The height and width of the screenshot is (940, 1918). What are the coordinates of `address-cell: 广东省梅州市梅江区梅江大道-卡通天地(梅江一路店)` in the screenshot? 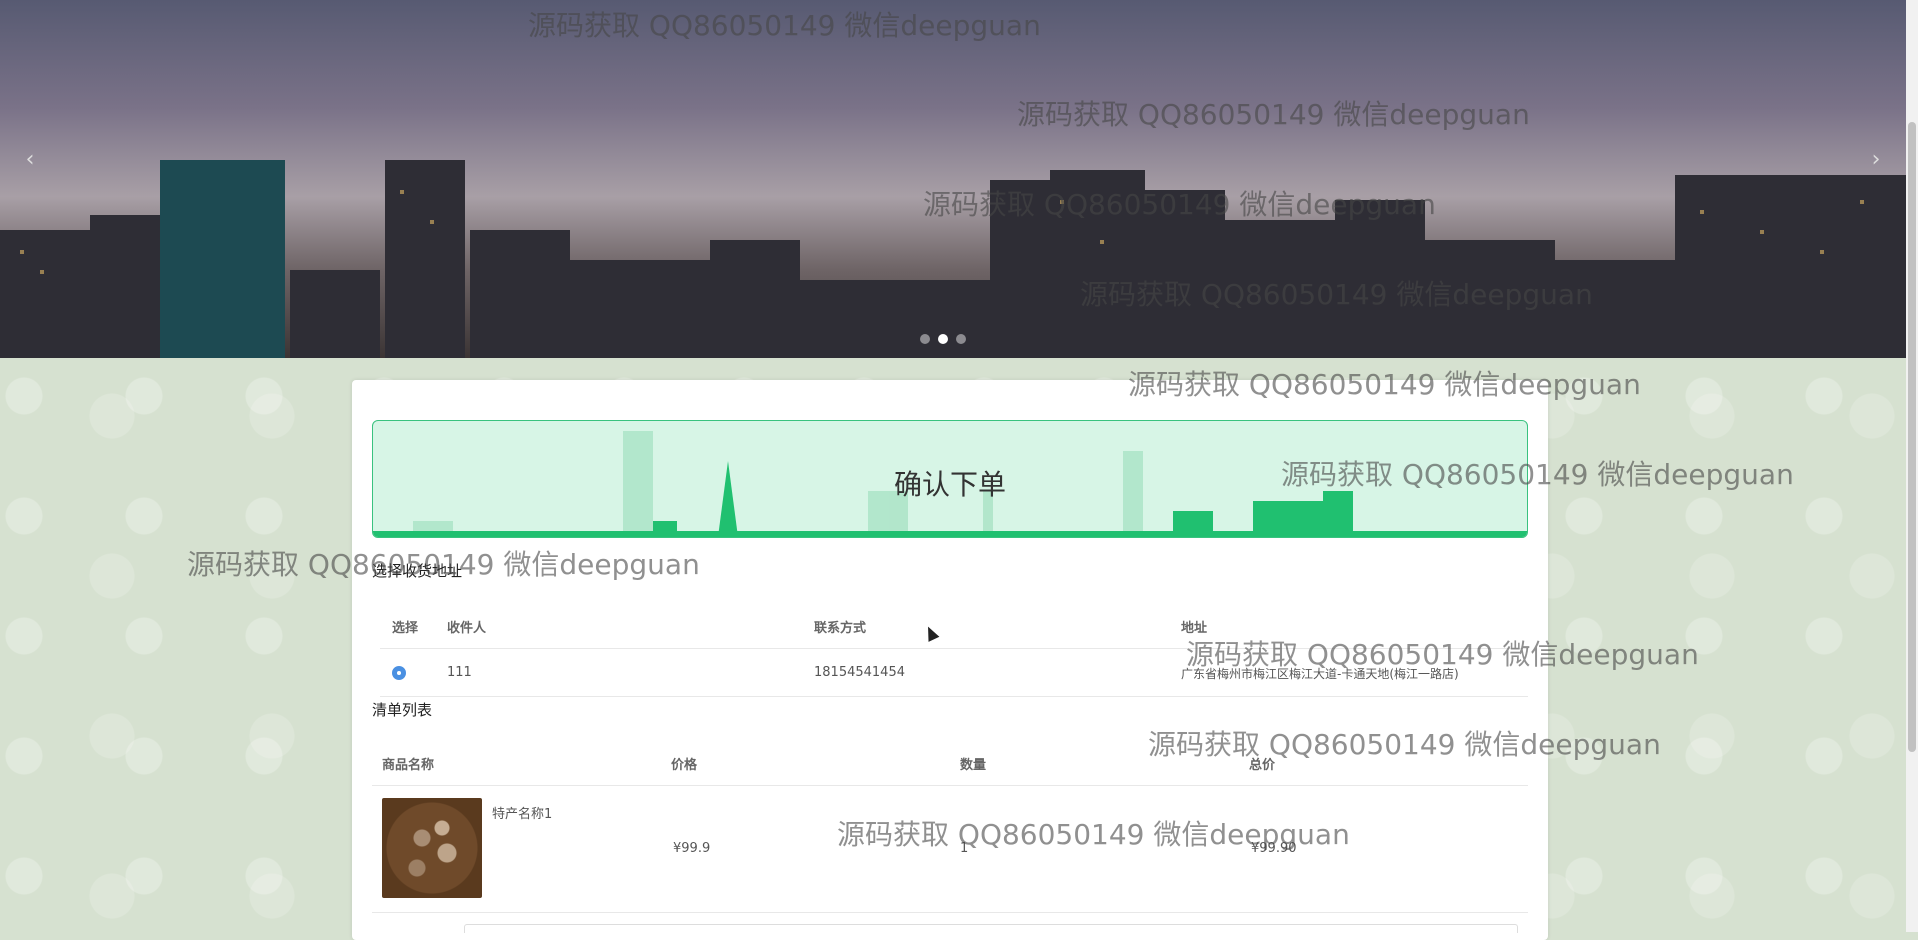 It's located at (1320, 674).